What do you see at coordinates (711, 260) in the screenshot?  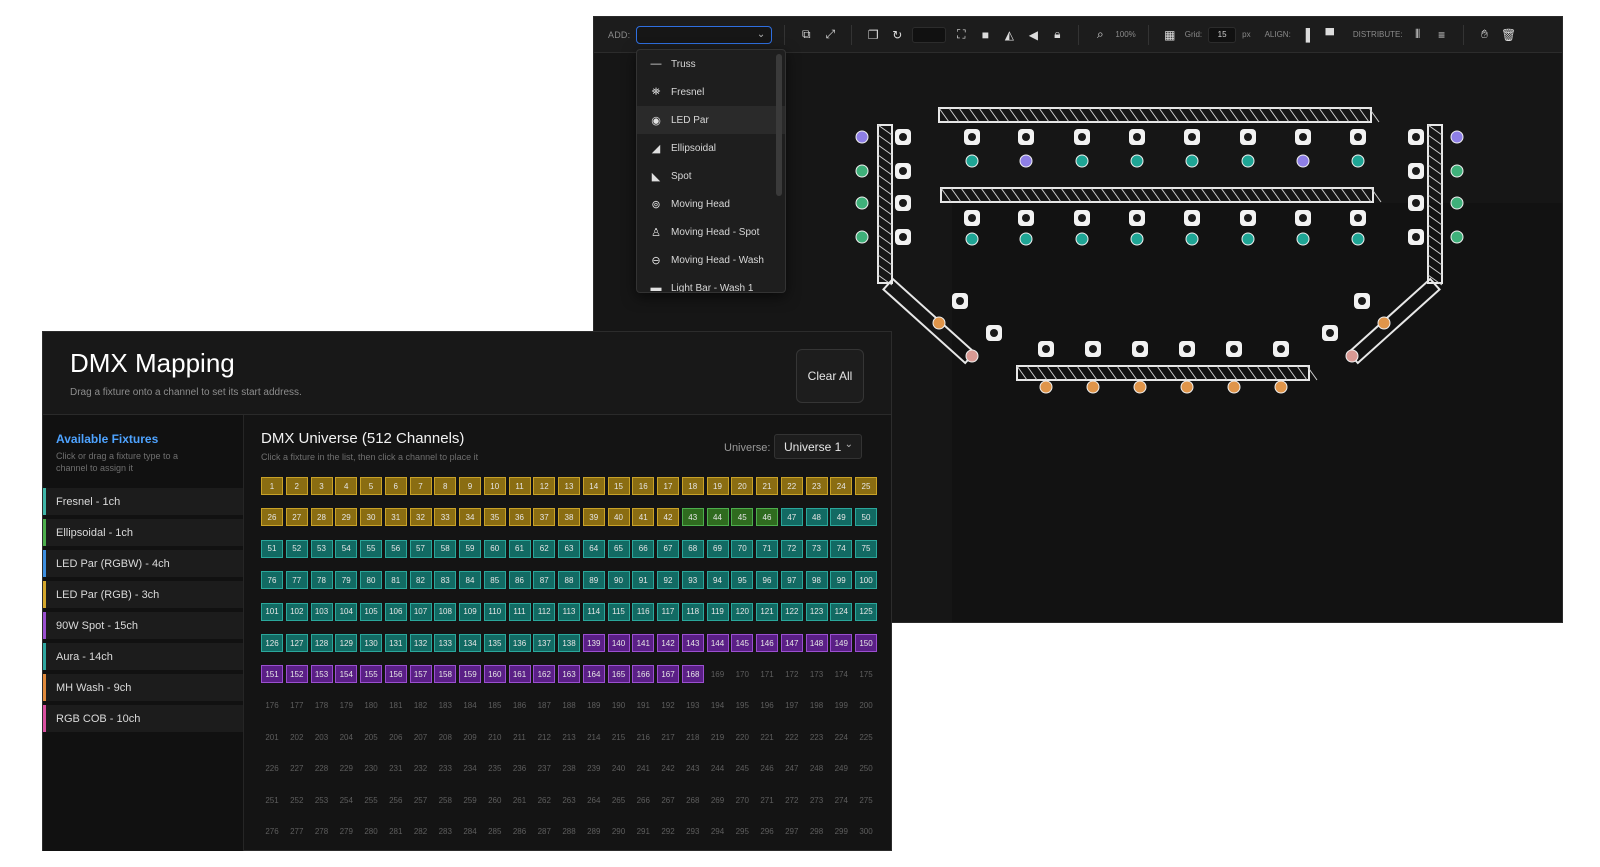 I see `dropdown-item: ⊖ Moving Head - Wash` at bounding box center [711, 260].